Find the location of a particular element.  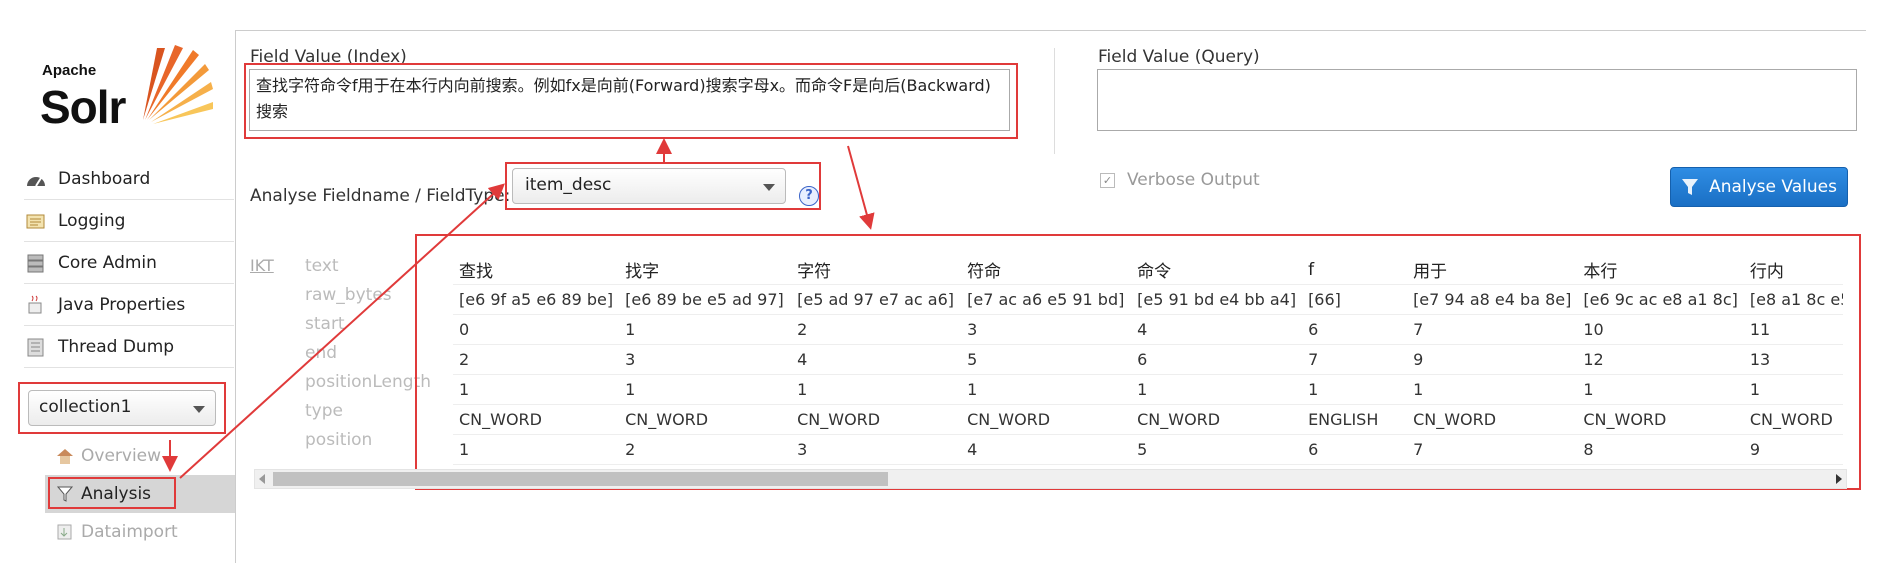

nav-label: Dashboard is located at coordinates (104, 178).